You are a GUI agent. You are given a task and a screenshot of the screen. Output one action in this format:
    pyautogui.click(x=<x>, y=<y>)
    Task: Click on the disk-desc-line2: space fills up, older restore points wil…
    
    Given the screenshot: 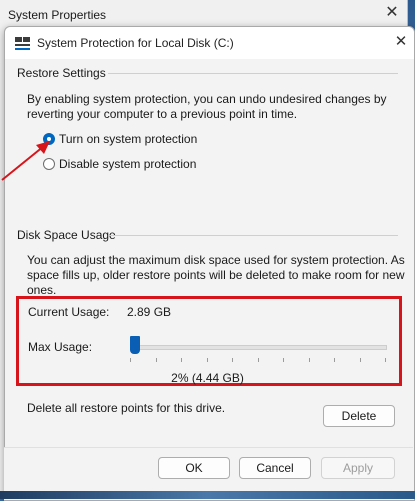 What is the action you would take?
    pyautogui.click(x=216, y=275)
    